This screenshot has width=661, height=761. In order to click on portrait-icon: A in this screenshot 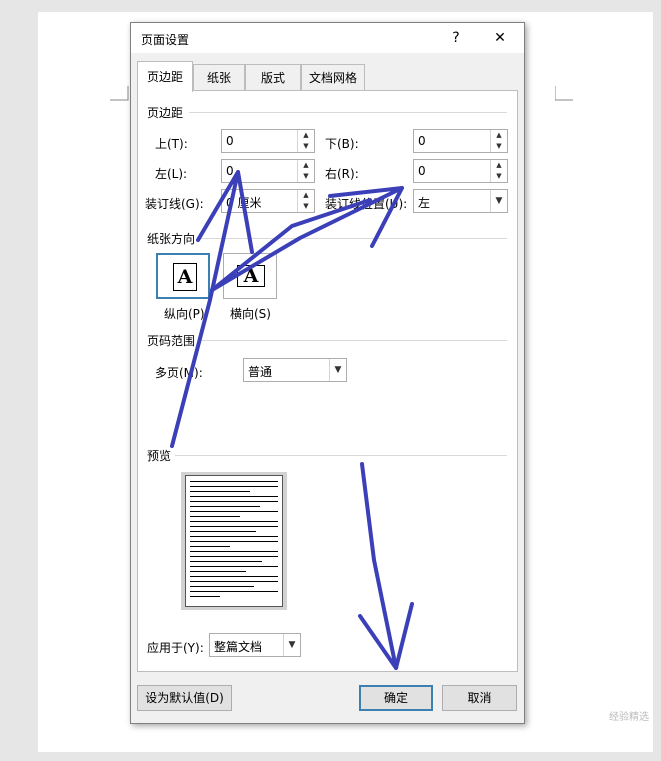, I will do `click(185, 277)`.